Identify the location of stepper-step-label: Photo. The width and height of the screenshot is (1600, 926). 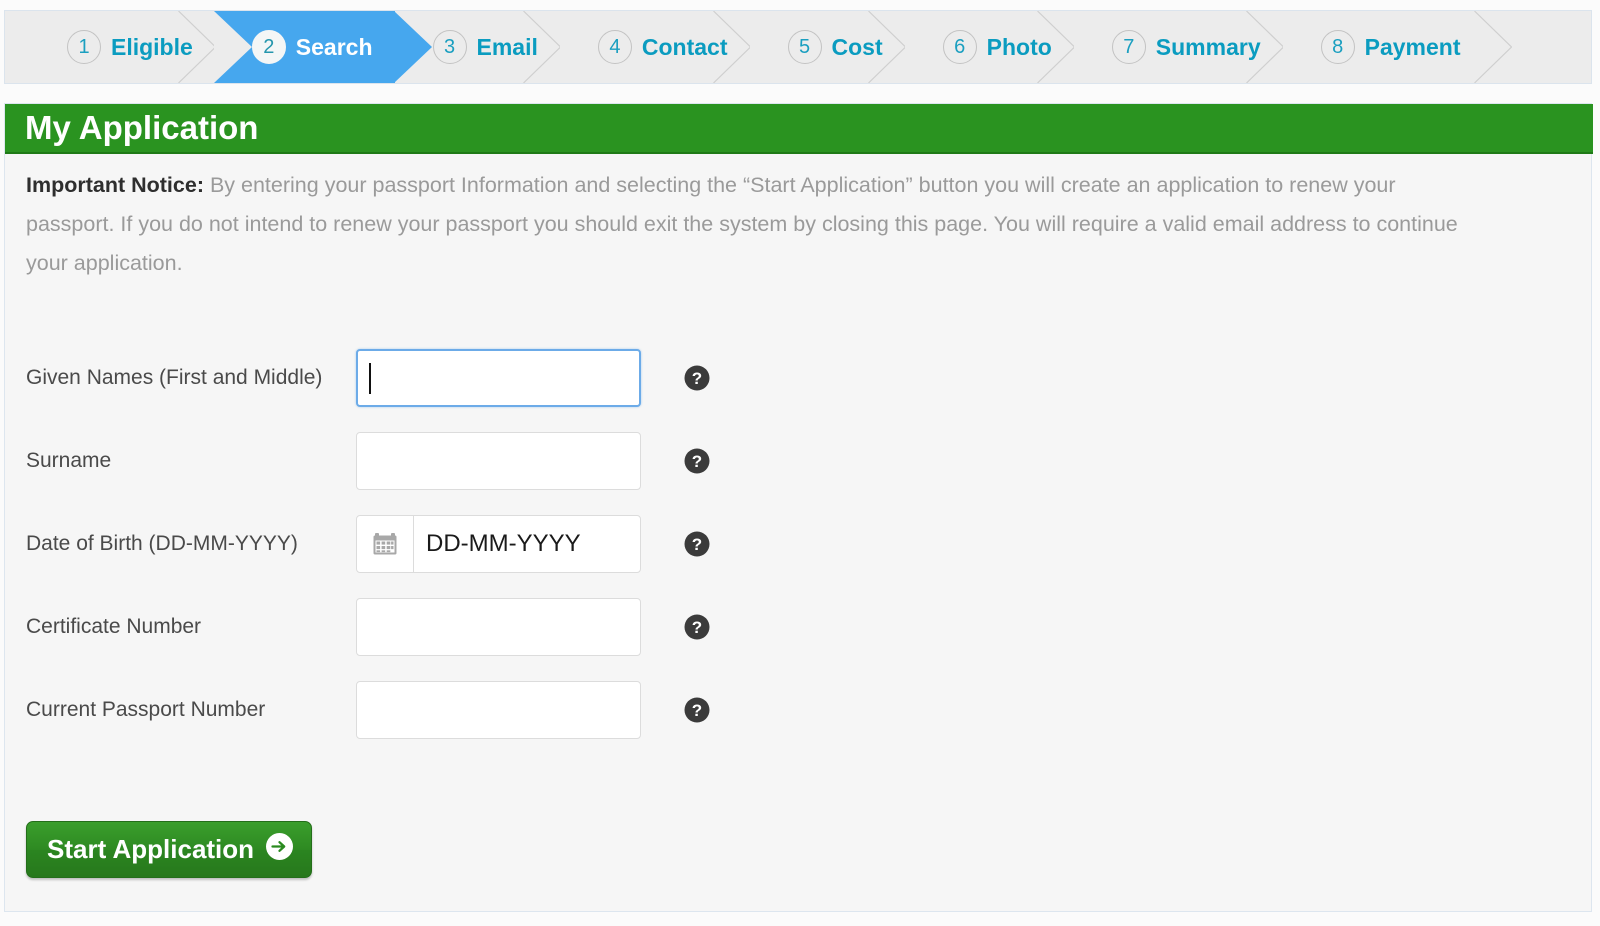
(1019, 46).